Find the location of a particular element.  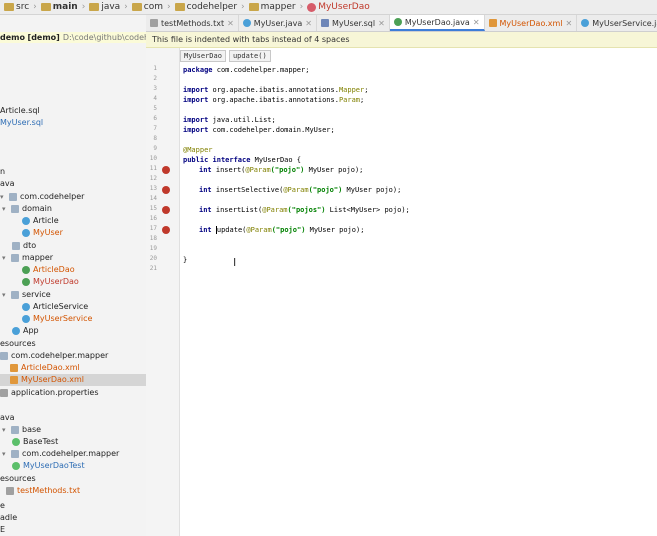

tree-item-base: ▾ base is located at coordinates (20, 430).